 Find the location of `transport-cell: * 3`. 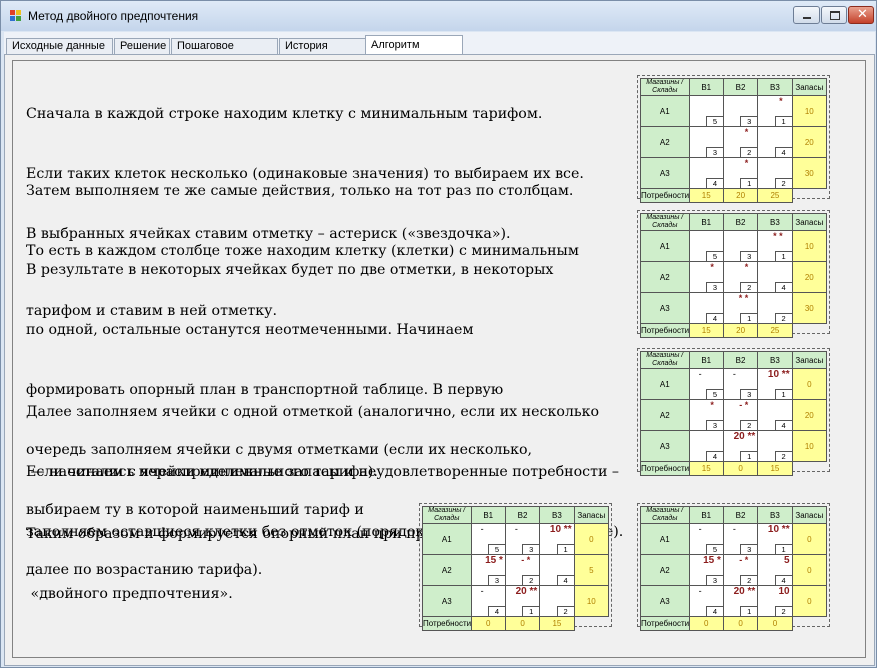

transport-cell: * 3 is located at coordinates (706, 277).